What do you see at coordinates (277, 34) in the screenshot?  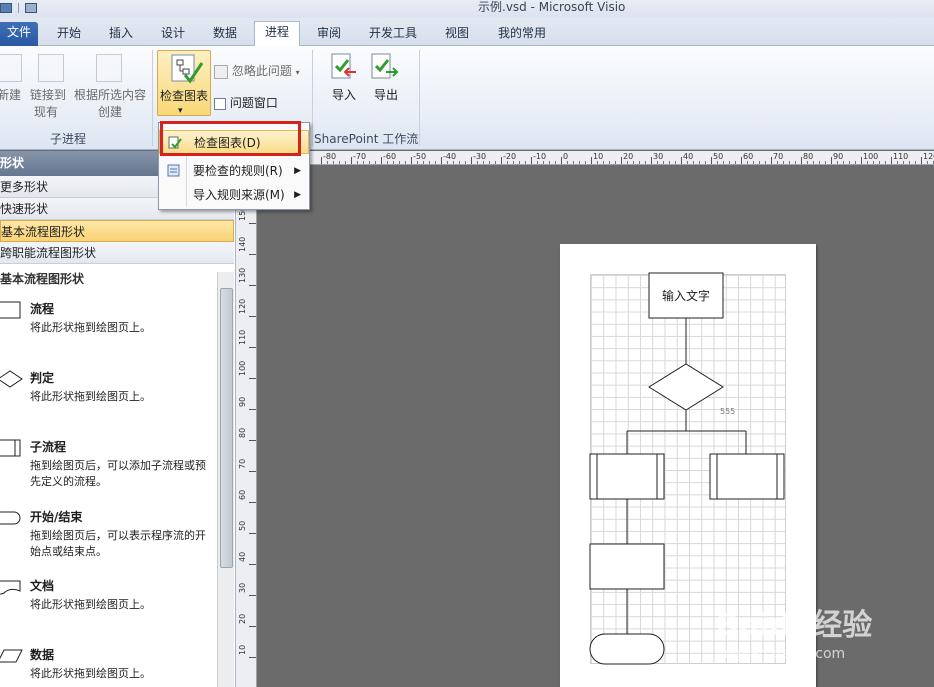 I see `tab-process: 进程` at bounding box center [277, 34].